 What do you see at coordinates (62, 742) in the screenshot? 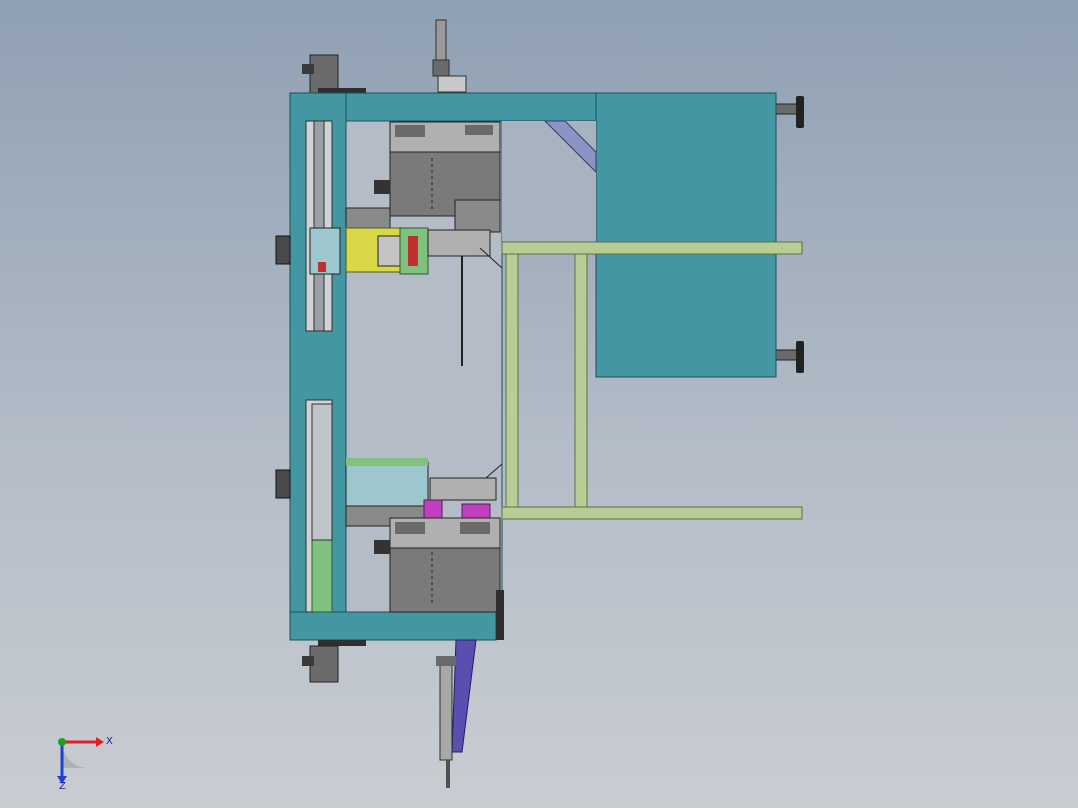
I see `y-axis-dot` at bounding box center [62, 742].